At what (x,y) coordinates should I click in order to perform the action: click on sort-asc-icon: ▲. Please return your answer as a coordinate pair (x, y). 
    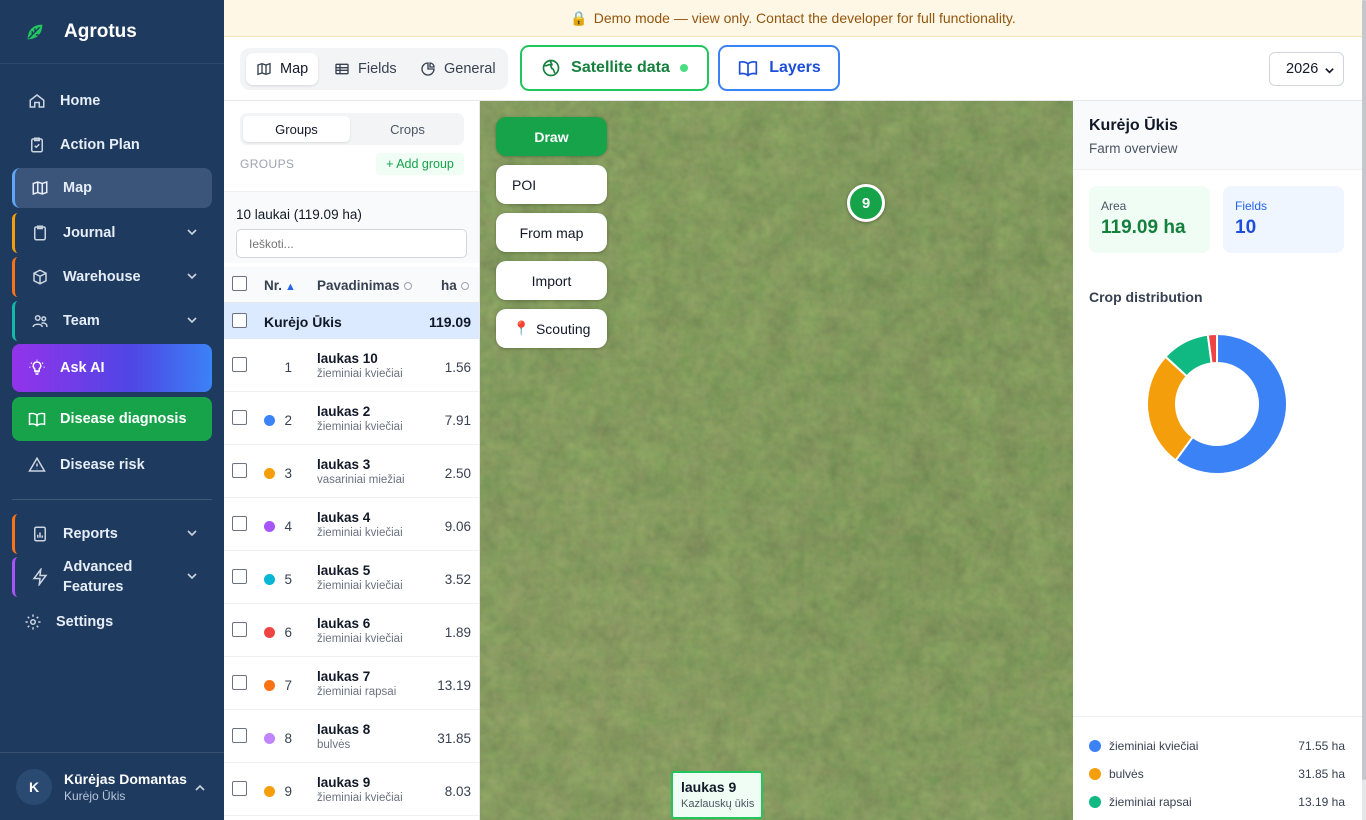
    Looking at the image, I should click on (290, 287).